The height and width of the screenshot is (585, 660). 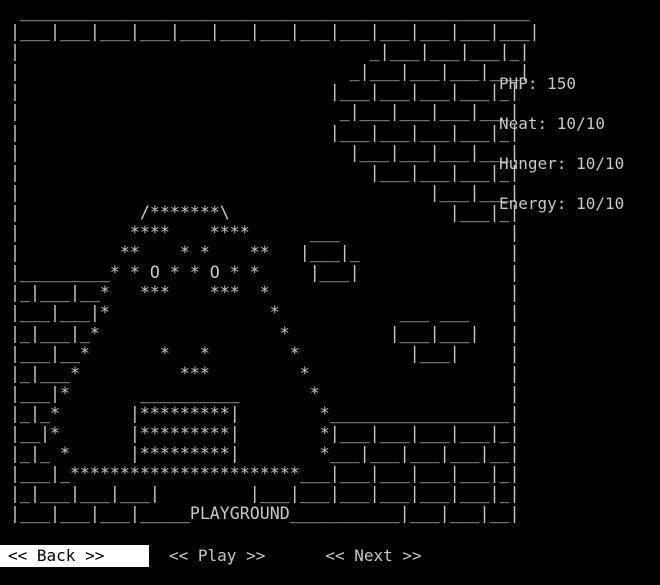 I want to click on neat-stat: Neat: 10/10, so click(x=552, y=123).